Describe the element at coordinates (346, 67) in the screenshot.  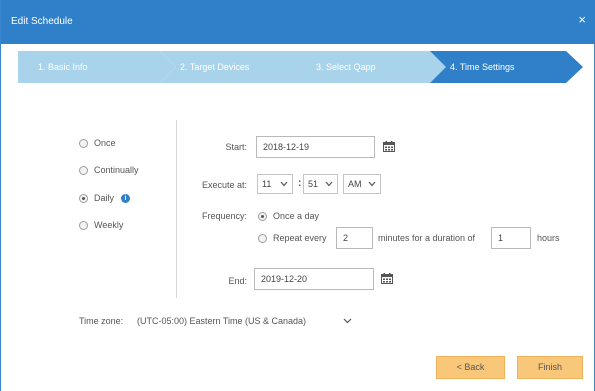
I see `step-label: 3. Select Qapp` at that location.